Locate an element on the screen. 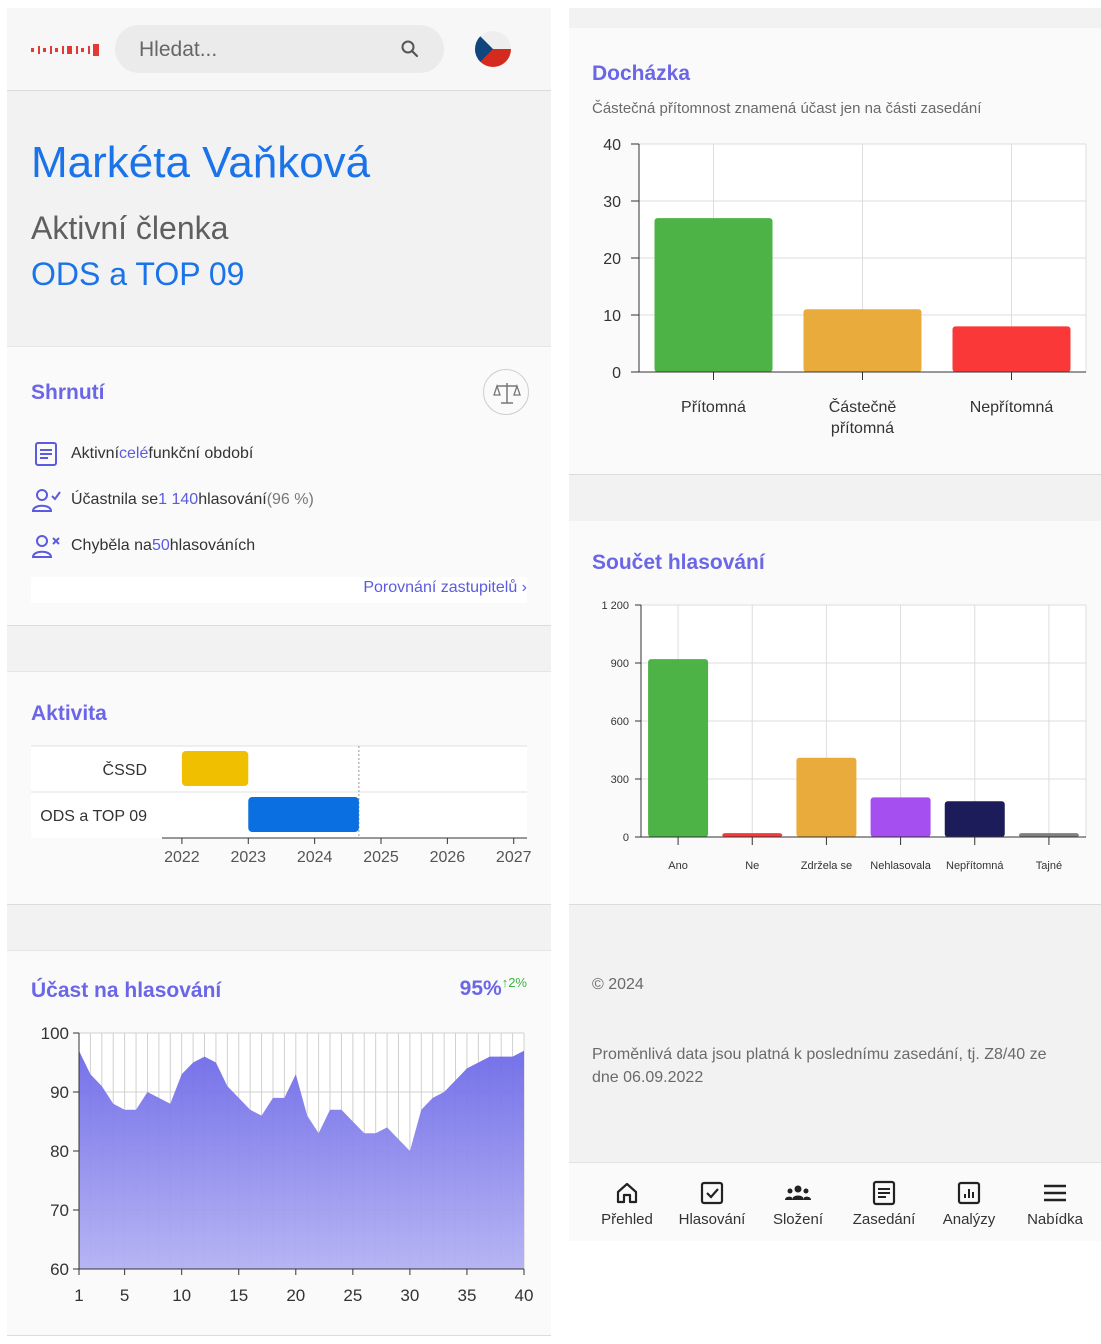 The image size is (1101, 1344). profile-party-link: ODS a TOP 09 is located at coordinates (137, 274).